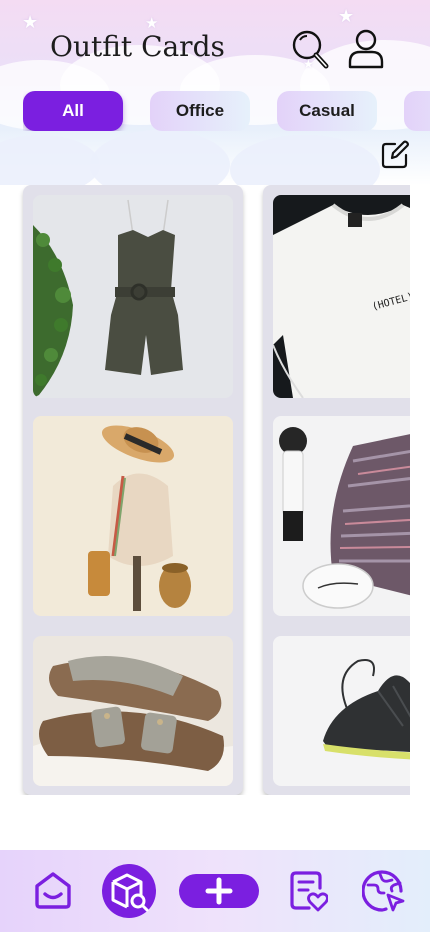 The image size is (430, 932). I want to click on hat-bag-photo, so click(133, 516).